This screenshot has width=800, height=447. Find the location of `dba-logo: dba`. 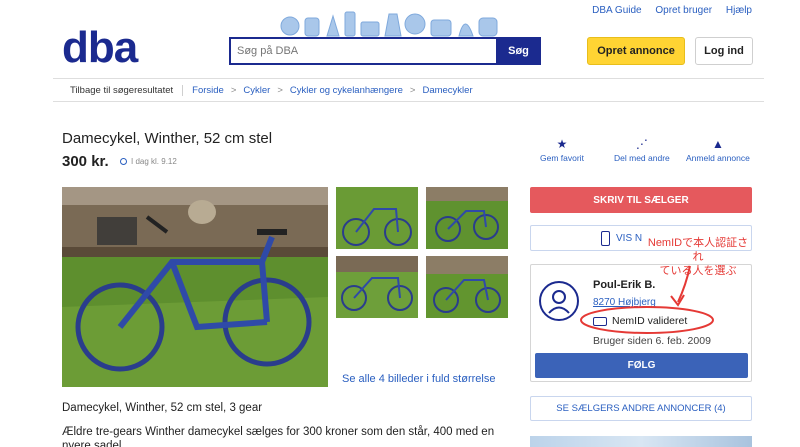

dba-logo: dba is located at coordinates (111, 48).